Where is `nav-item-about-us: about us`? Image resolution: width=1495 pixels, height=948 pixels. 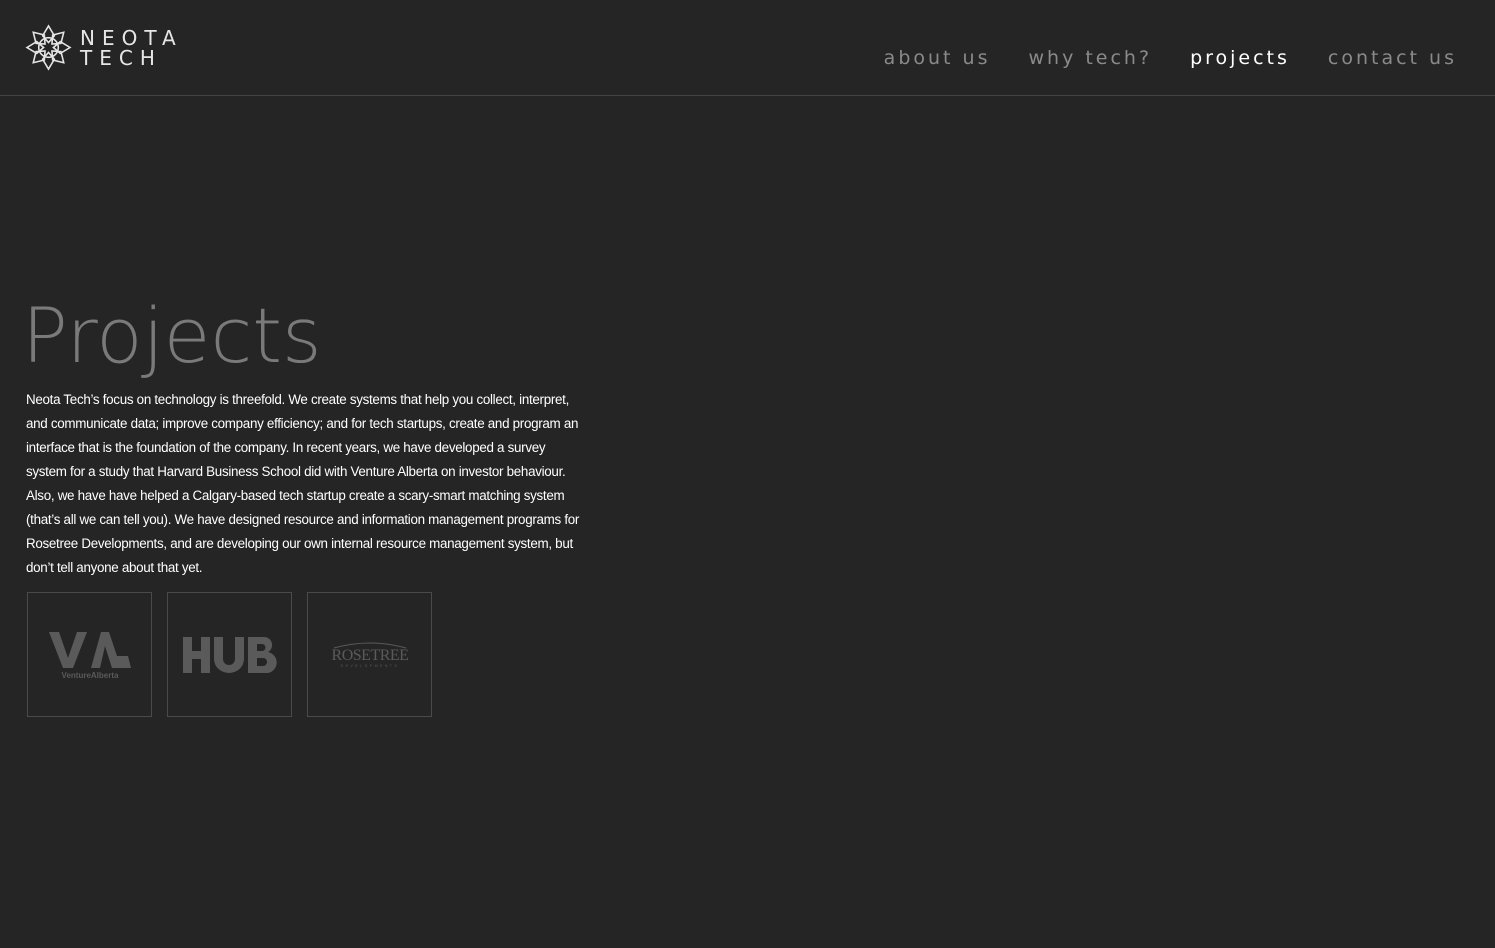 nav-item-about-us: about us is located at coordinates (937, 58).